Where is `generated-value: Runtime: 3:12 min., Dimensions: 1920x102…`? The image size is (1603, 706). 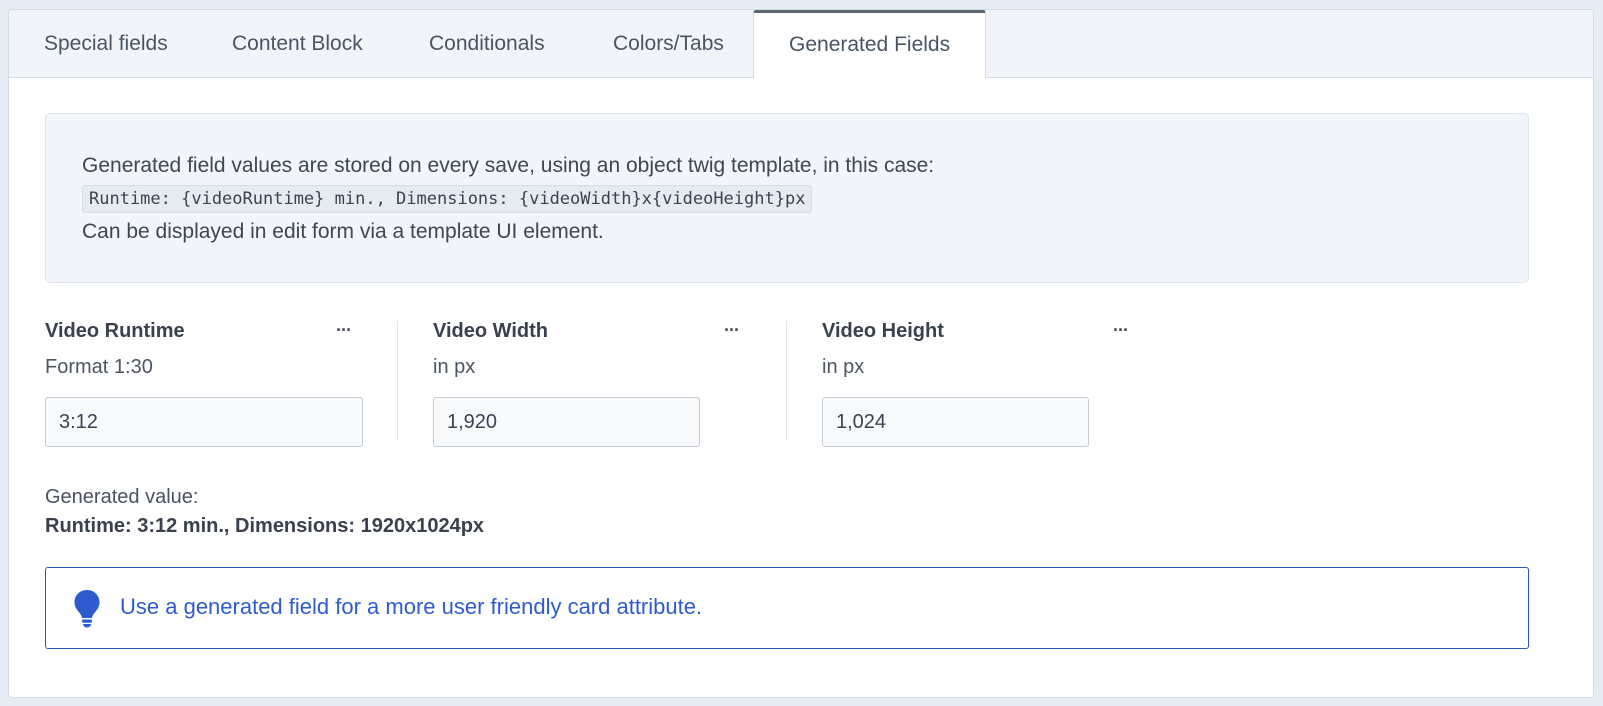 generated-value: Runtime: 3:12 min., Dimensions: 1920x102… is located at coordinates (265, 526).